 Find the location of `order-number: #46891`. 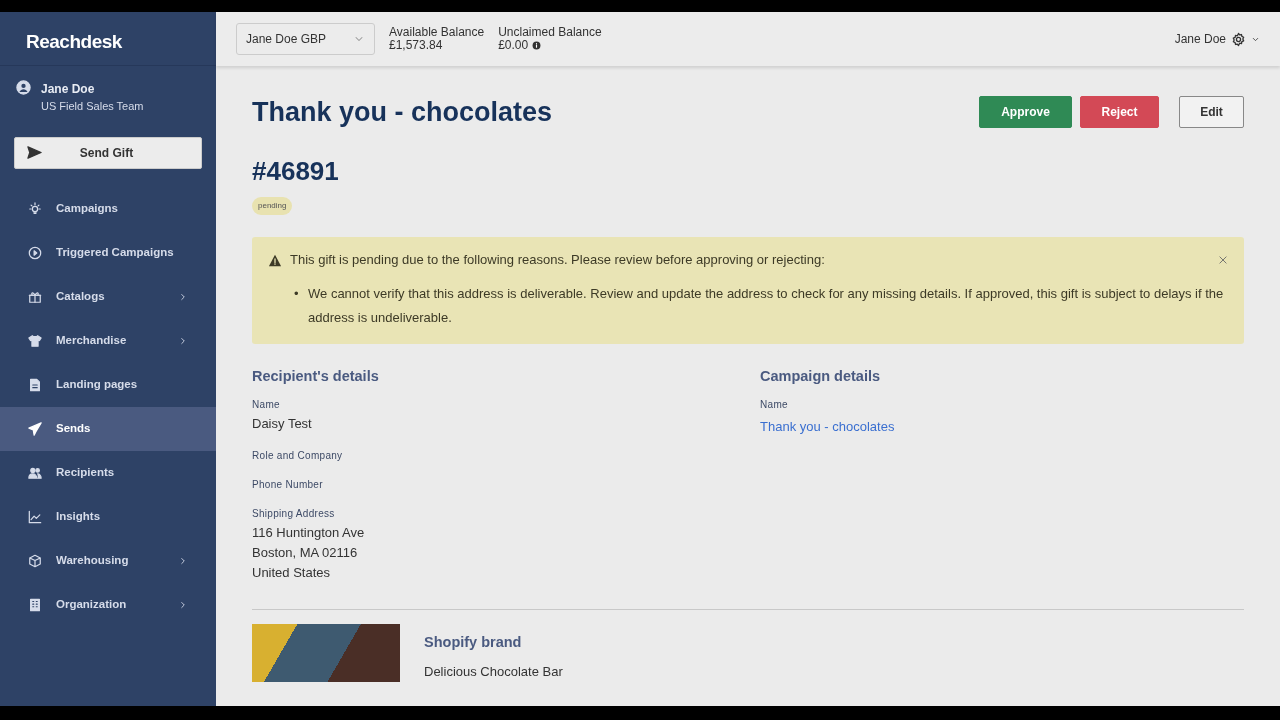

order-number: #46891 is located at coordinates (296, 172).